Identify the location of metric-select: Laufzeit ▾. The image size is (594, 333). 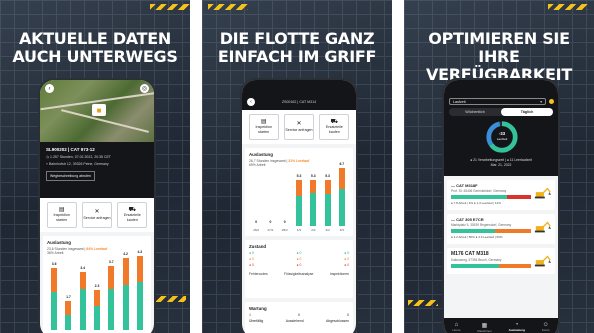
(497, 101).